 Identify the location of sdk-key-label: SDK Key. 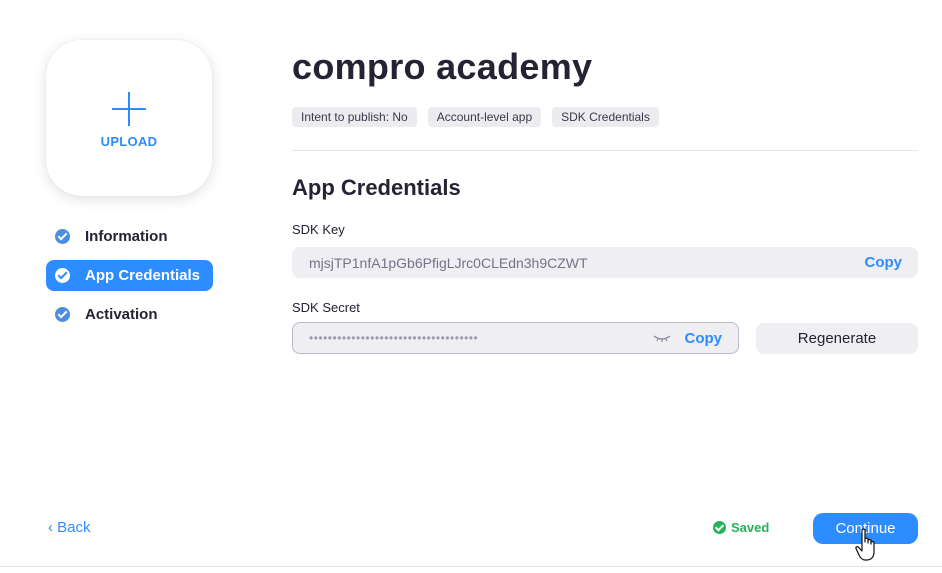
(318, 229).